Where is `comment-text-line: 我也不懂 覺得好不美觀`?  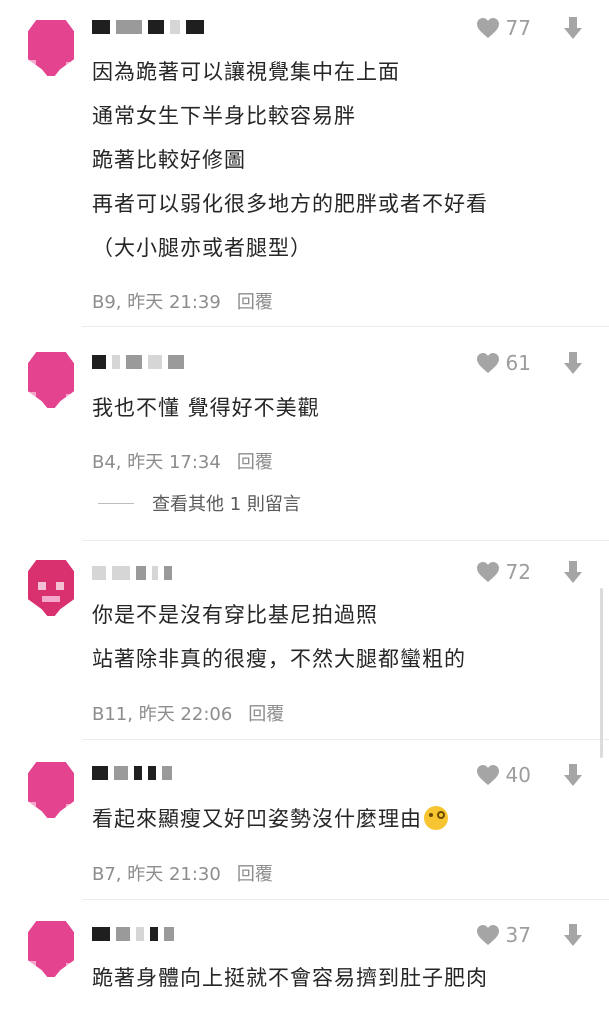 comment-text-line: 我也不懂 覺得好不美觀 is located at coordinates (206, 408).